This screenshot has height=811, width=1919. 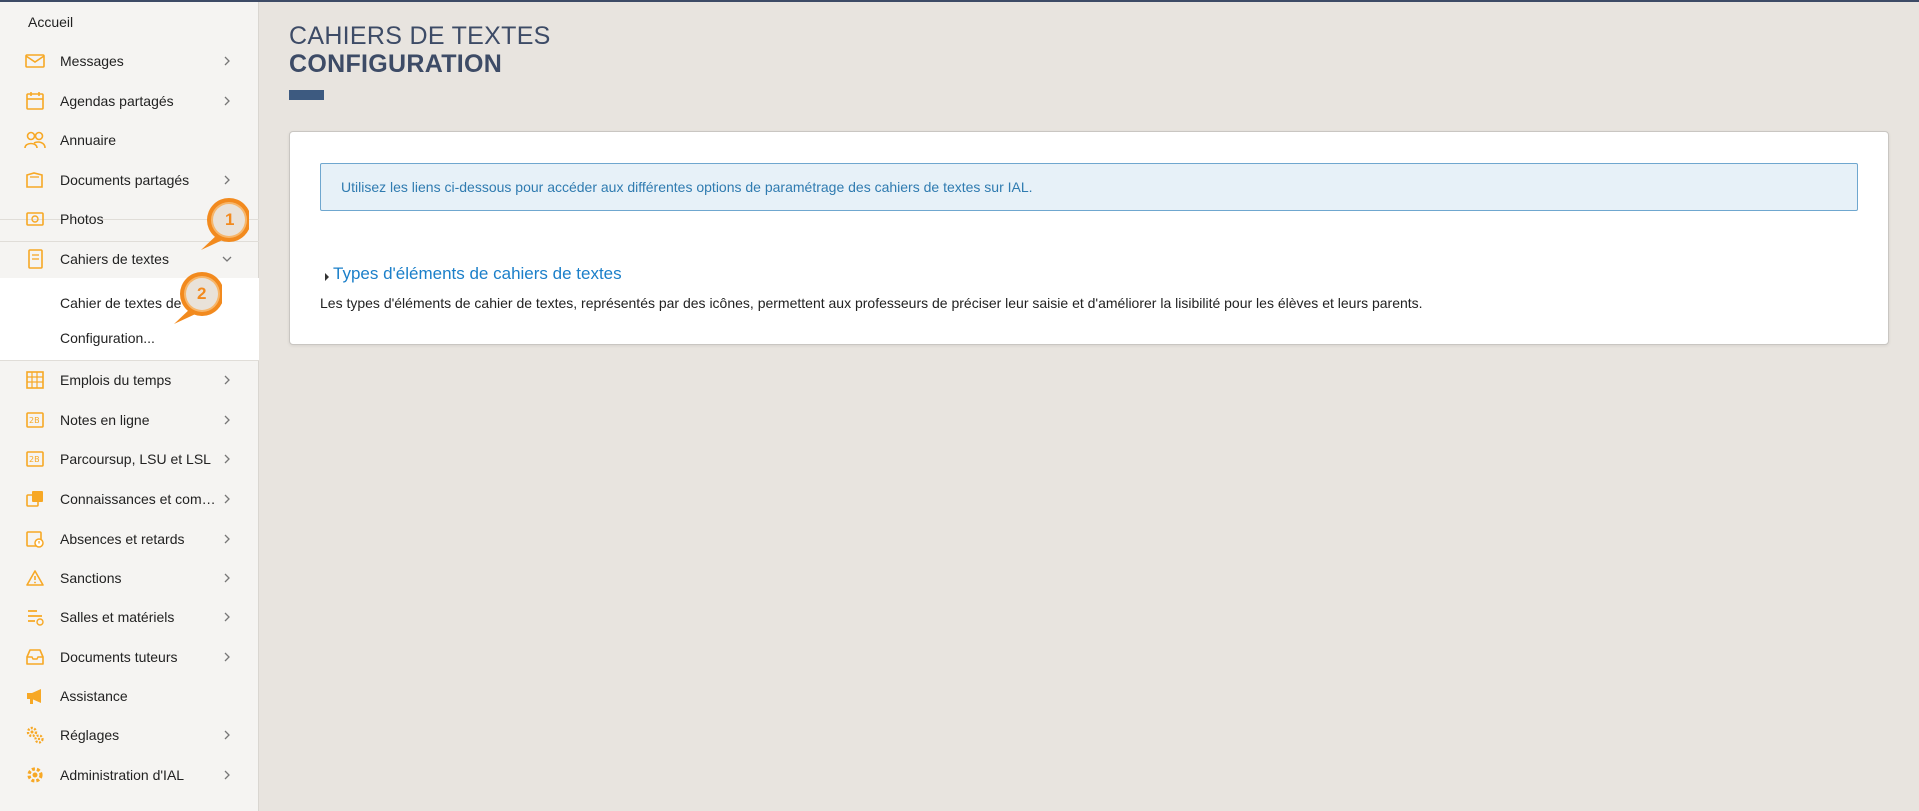 What do you see at coordinates (92, 61) in the screenshot?
I see `sidebar-item-label: Messages` at bounding box center [92, 61].